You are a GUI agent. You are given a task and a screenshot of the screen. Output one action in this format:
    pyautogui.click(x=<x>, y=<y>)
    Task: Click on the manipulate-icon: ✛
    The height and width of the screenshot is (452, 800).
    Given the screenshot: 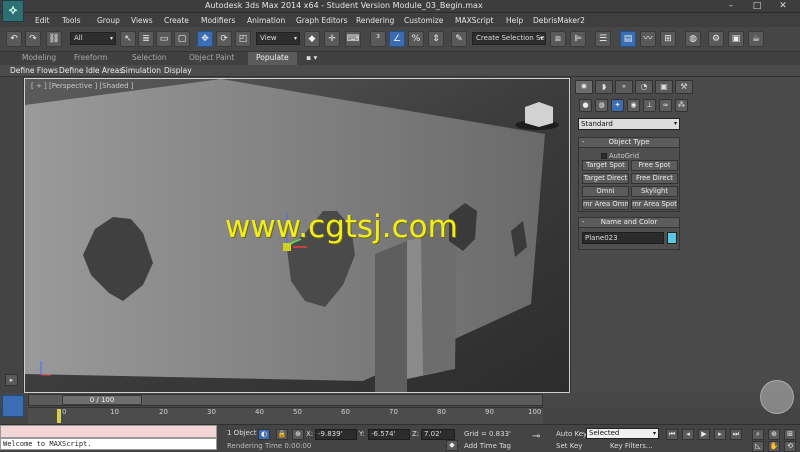 What is the action you would take?
    pyautogui.click(x=332, y=39)
    